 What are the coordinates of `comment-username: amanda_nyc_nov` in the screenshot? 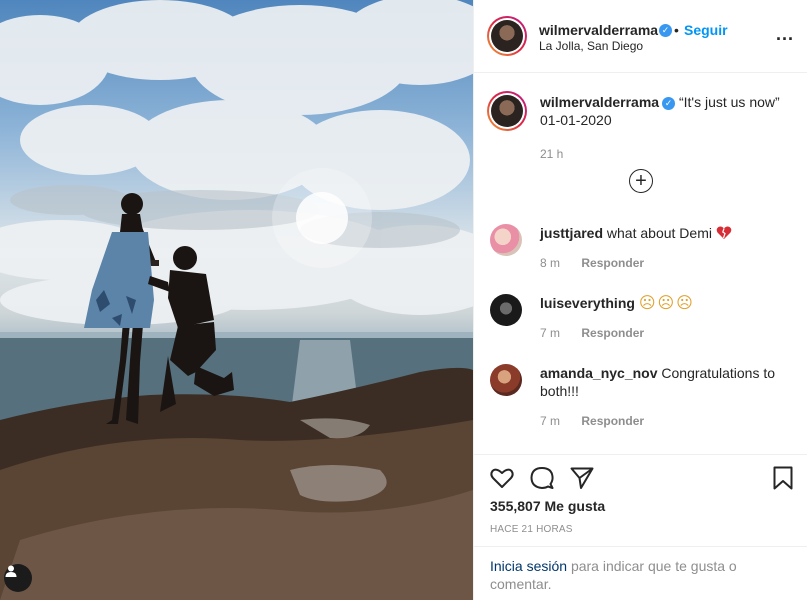 It's located at (599, 373).